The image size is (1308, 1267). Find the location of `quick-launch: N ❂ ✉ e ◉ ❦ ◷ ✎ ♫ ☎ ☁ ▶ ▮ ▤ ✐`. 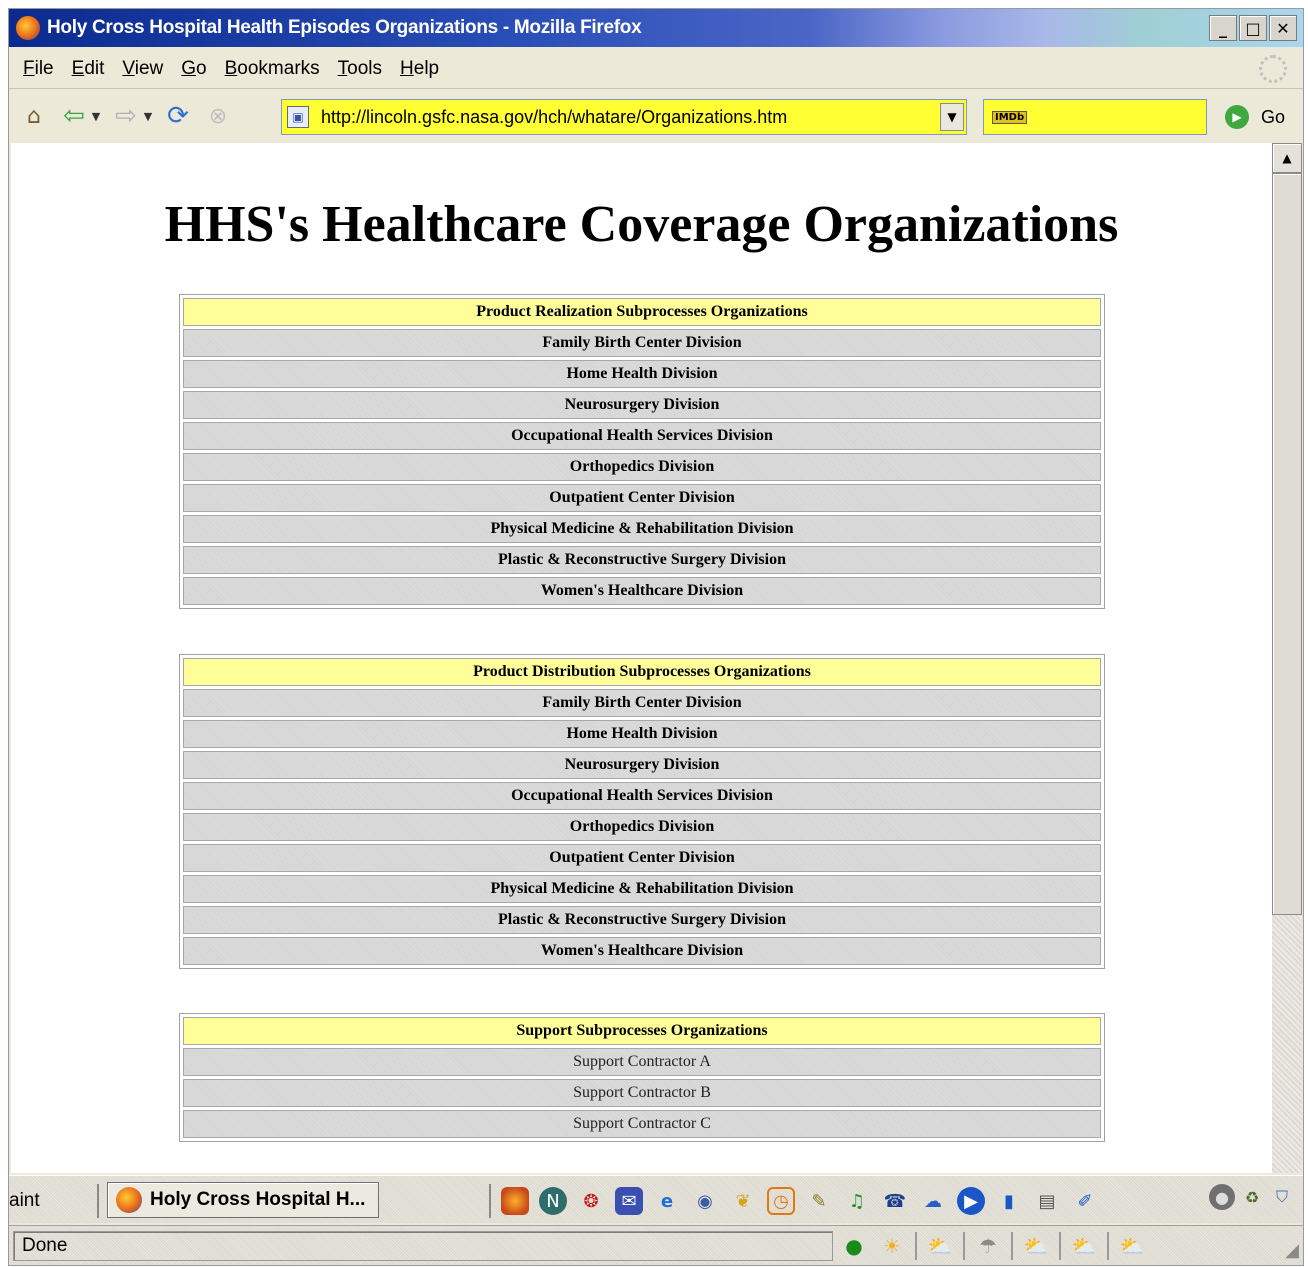

quick-launch: N ❂ ✉ e ◉ ❦ ◷ ✎ ♫ ☎ ☁ ▶ ▮ ▤ ✐ is located at coordinates (794, 1201).